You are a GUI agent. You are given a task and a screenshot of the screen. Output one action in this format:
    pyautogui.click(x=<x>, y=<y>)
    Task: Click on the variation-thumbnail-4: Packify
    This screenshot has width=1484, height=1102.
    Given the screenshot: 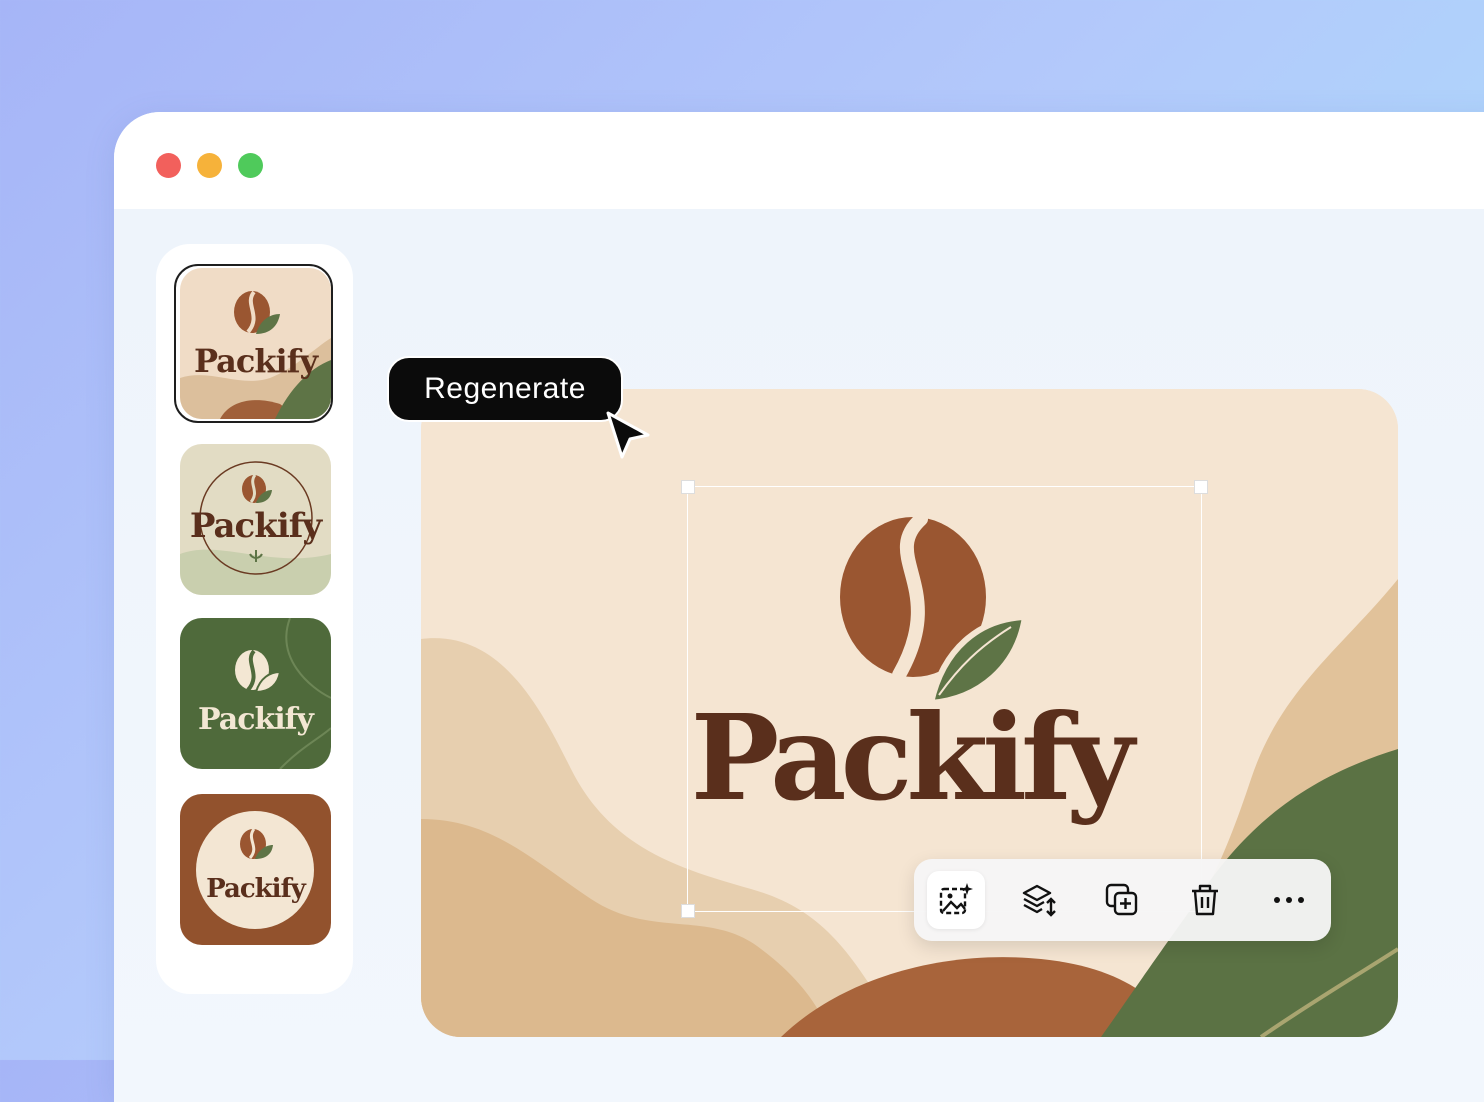 What is the action you would take?
    pyautogui.click(x=255, y=869)
    